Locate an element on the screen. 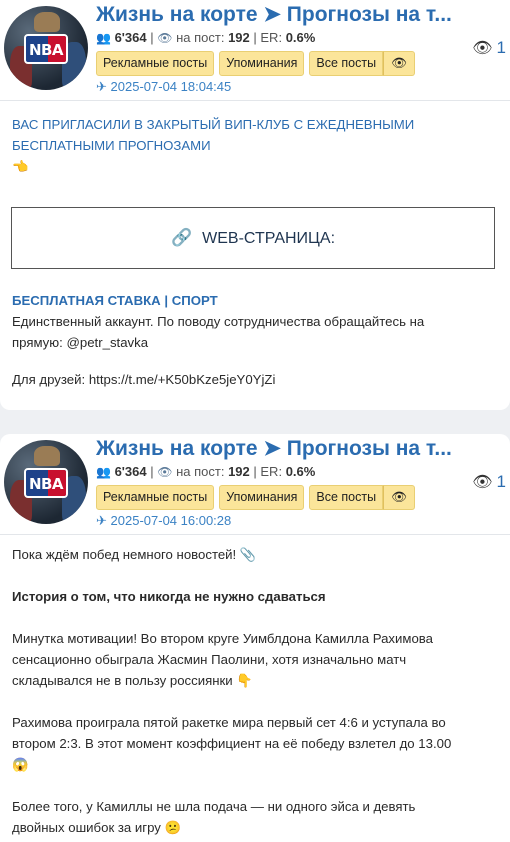  paragraph-line: прямую: @petr_stavka is located at coordinates (255, 342).